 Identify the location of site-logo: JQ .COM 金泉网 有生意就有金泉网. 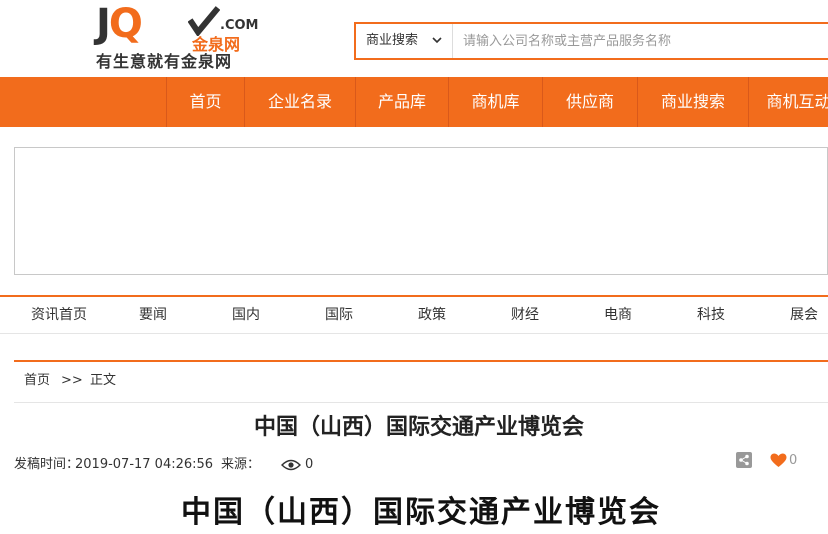
(181, 38).